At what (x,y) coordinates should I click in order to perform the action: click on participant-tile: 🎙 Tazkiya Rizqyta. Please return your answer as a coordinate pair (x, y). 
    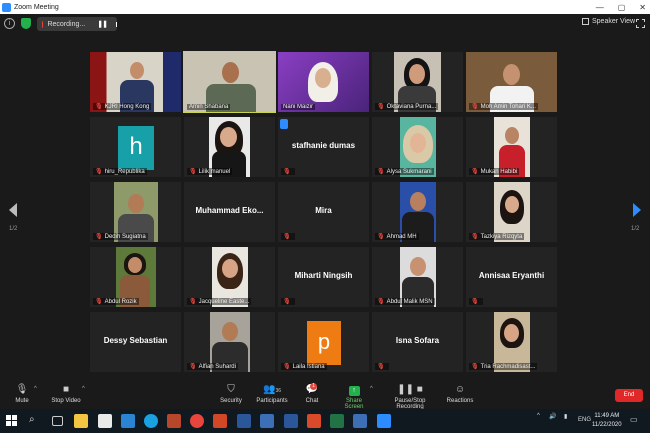
    Looking at the image, I should click on (511, 212).